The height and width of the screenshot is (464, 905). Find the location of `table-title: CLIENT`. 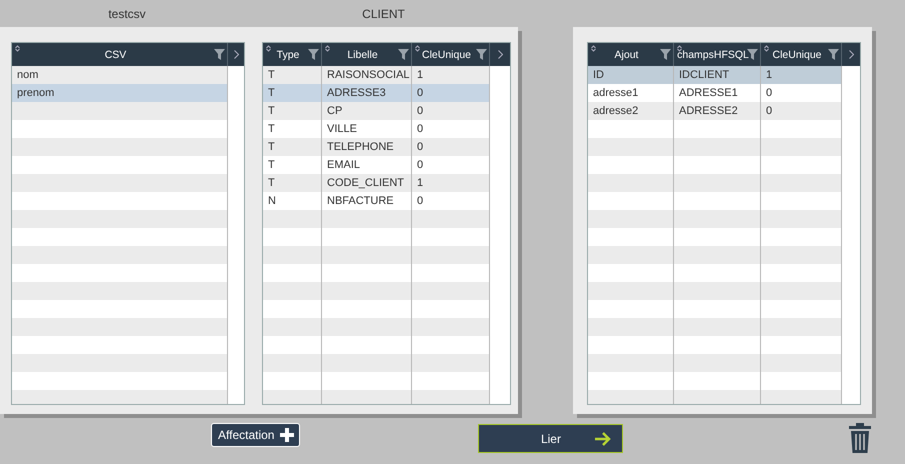

table-title: CLIENT is located at coordinates (383, 13).